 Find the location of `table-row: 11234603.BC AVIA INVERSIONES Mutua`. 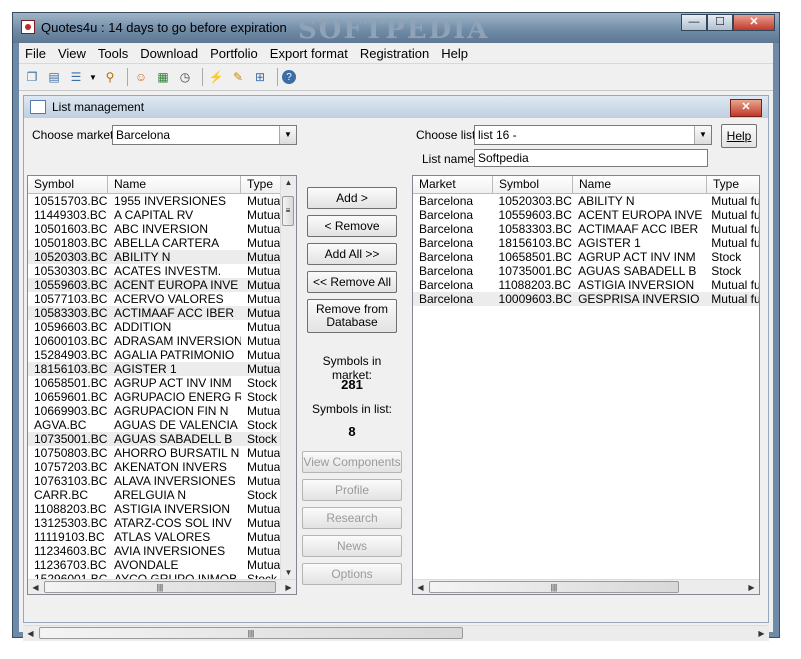

table-row: 11234603.BC AVIA INVERSIONES Mutua is located at coordinates (155, 551).